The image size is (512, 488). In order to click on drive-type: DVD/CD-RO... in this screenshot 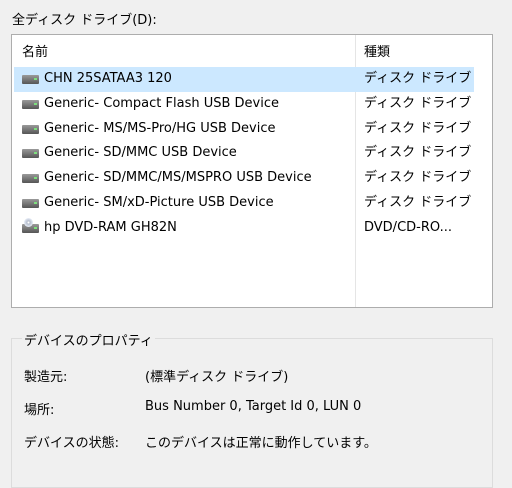, I will do `click(408, 227)`.